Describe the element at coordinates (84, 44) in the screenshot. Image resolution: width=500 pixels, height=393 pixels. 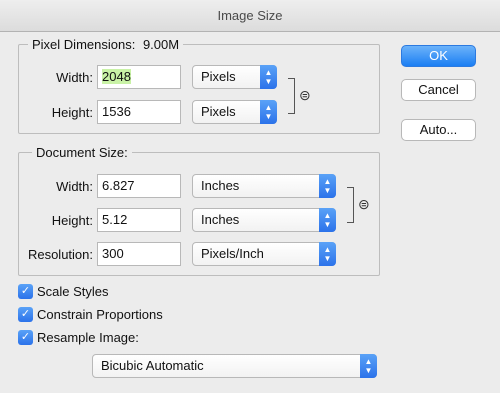
I see `pixel-dimensions-label: Pixel Dimensions:` at that location.